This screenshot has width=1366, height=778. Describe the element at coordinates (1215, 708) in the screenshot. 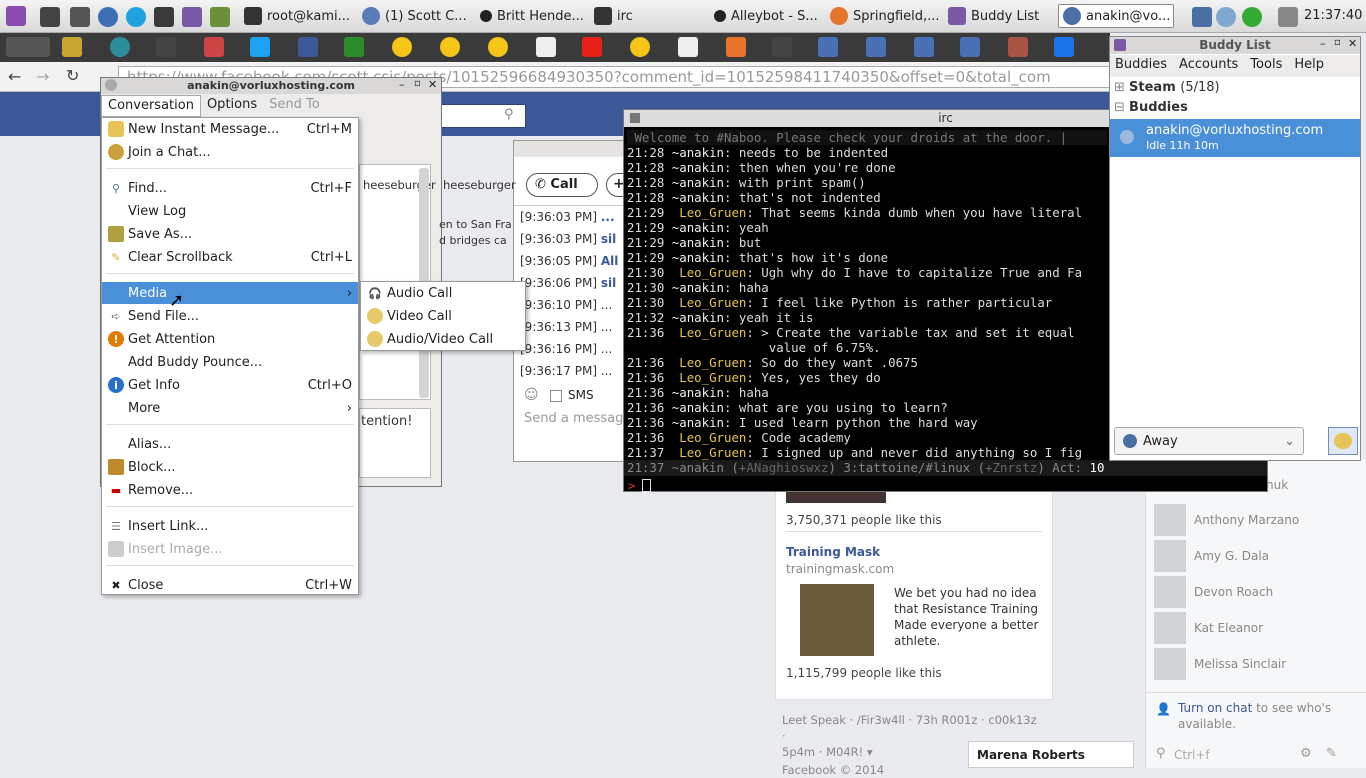

I see `turn-on-chat-link: Turn on chat` at that location.